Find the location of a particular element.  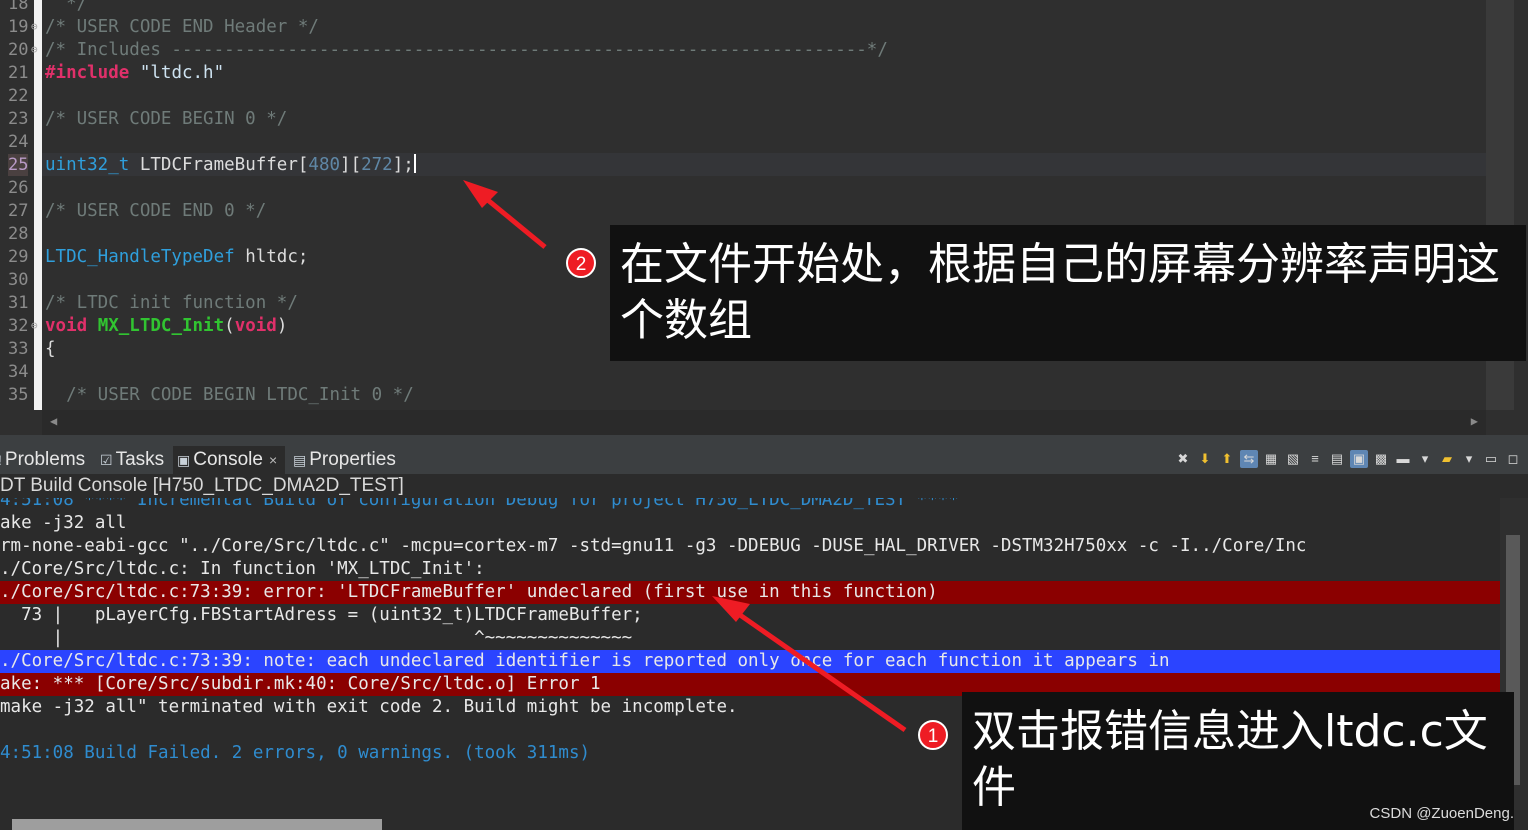

step-badge-2: 2 is located at coordinates (581, 263).